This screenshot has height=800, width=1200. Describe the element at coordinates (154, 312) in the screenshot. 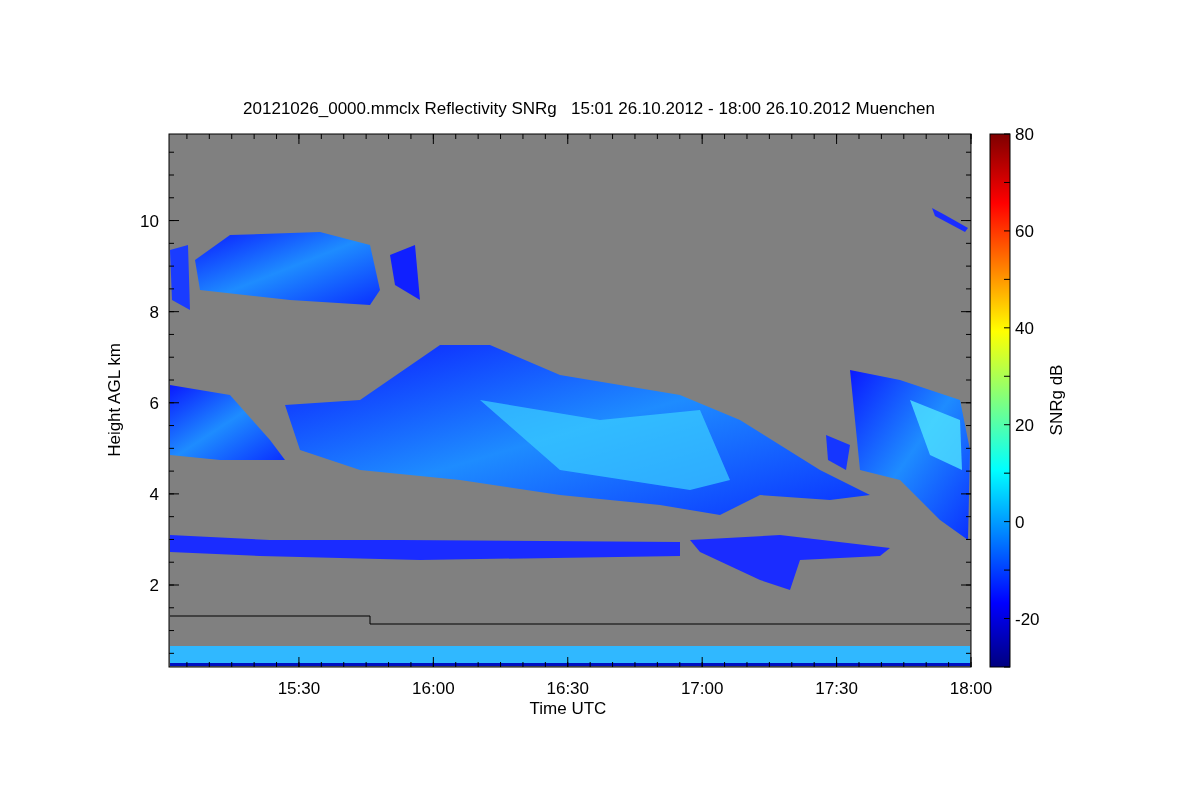

I see `y-tick-label: 8` at that location.